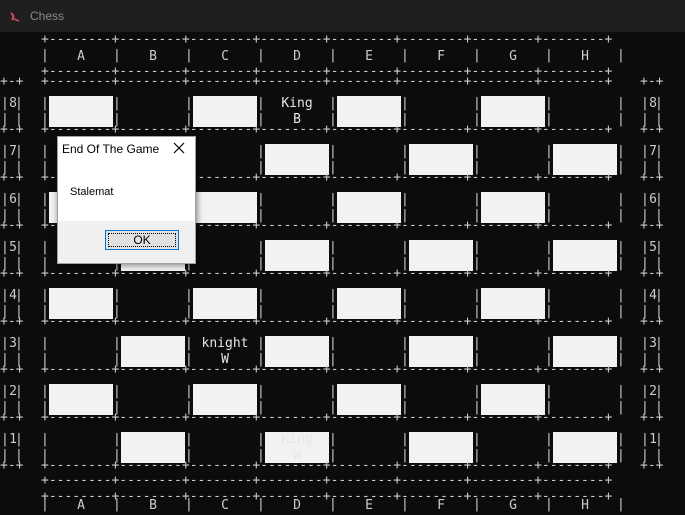  Describe the element at coordinates (441, 56) in the screenshot. I see `header-column-label-f: F` at that location.